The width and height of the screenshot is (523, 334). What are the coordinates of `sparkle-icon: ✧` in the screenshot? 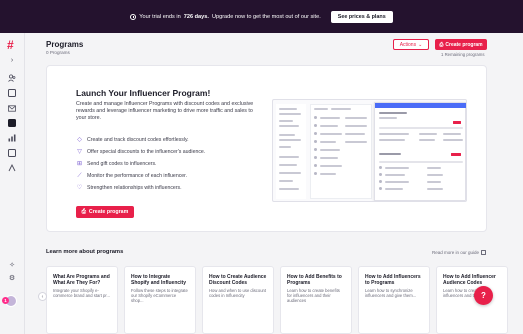 It's located at (12, 266).